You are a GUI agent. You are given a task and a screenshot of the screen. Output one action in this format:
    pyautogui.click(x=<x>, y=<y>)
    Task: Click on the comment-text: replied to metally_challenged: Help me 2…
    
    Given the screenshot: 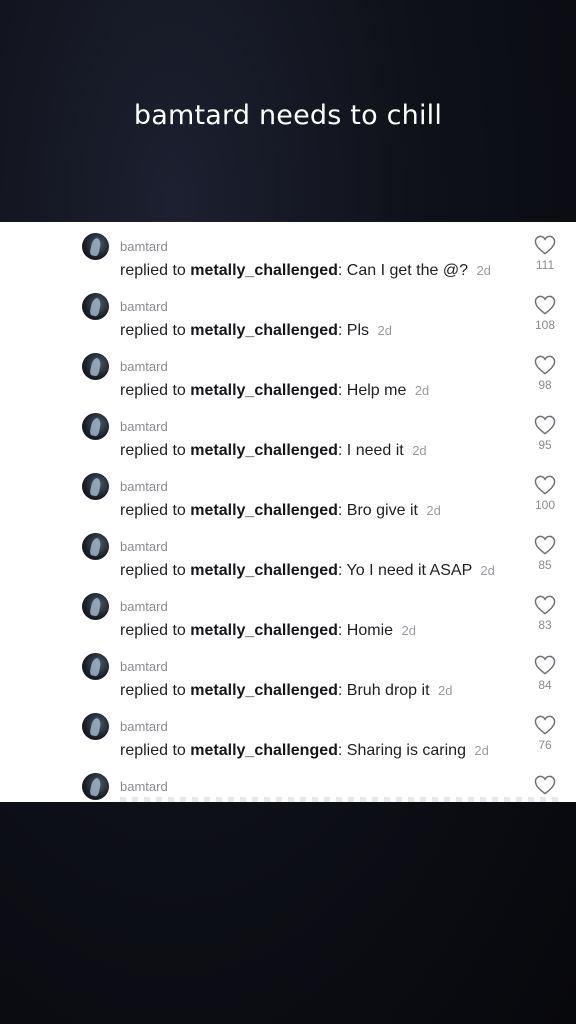 What is the action you would take?
    pyautogui.click(x=275, y=390)
    